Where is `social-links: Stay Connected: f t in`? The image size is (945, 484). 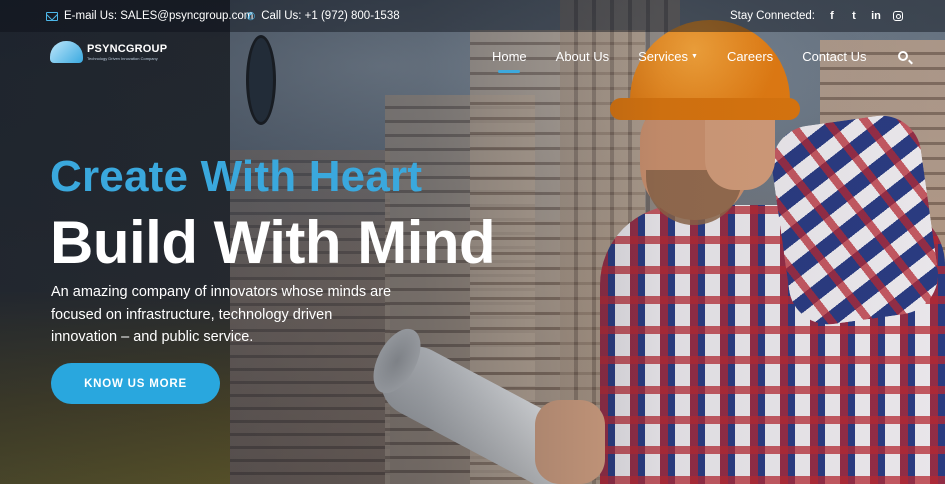 social-links: Stay Connected: f t in is located at coordinates (816, 16).